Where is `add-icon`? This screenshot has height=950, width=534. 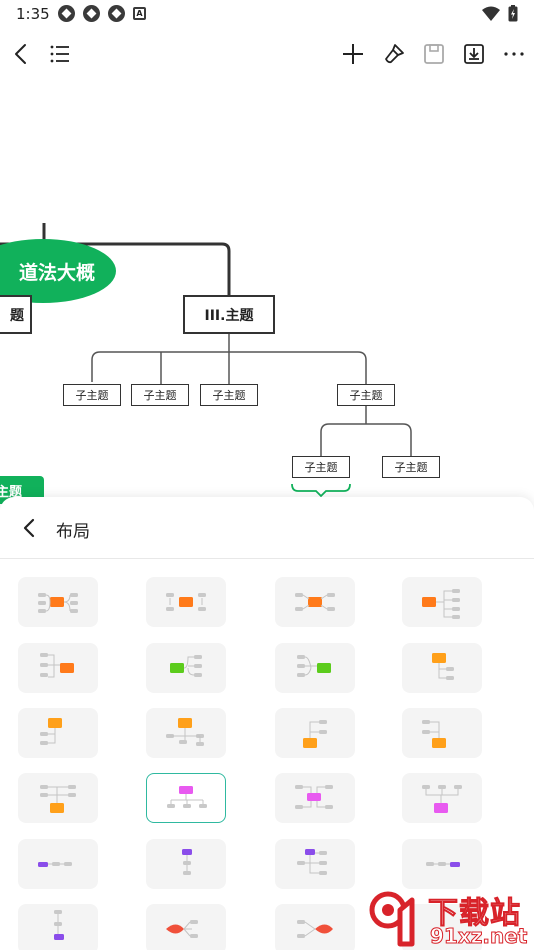 add-icon is located at coordinates (353, 54).